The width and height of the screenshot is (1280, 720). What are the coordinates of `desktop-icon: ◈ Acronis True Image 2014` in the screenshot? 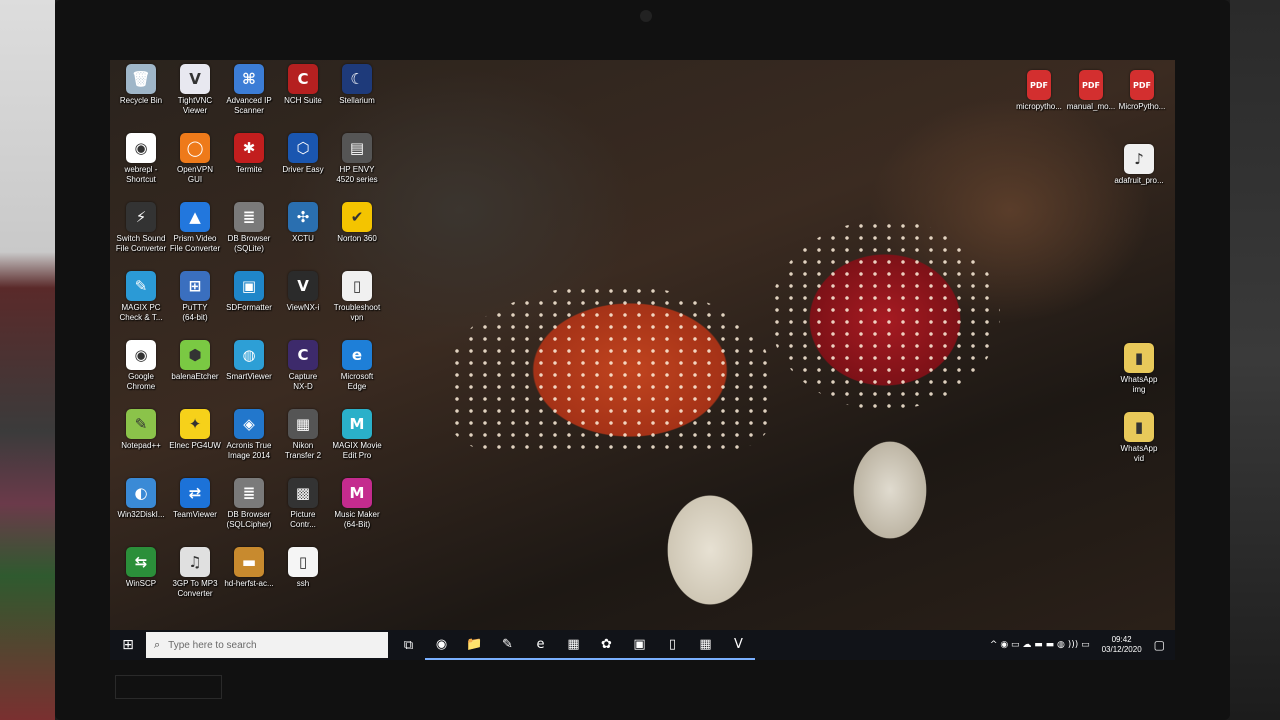 It's located at (249, 435).